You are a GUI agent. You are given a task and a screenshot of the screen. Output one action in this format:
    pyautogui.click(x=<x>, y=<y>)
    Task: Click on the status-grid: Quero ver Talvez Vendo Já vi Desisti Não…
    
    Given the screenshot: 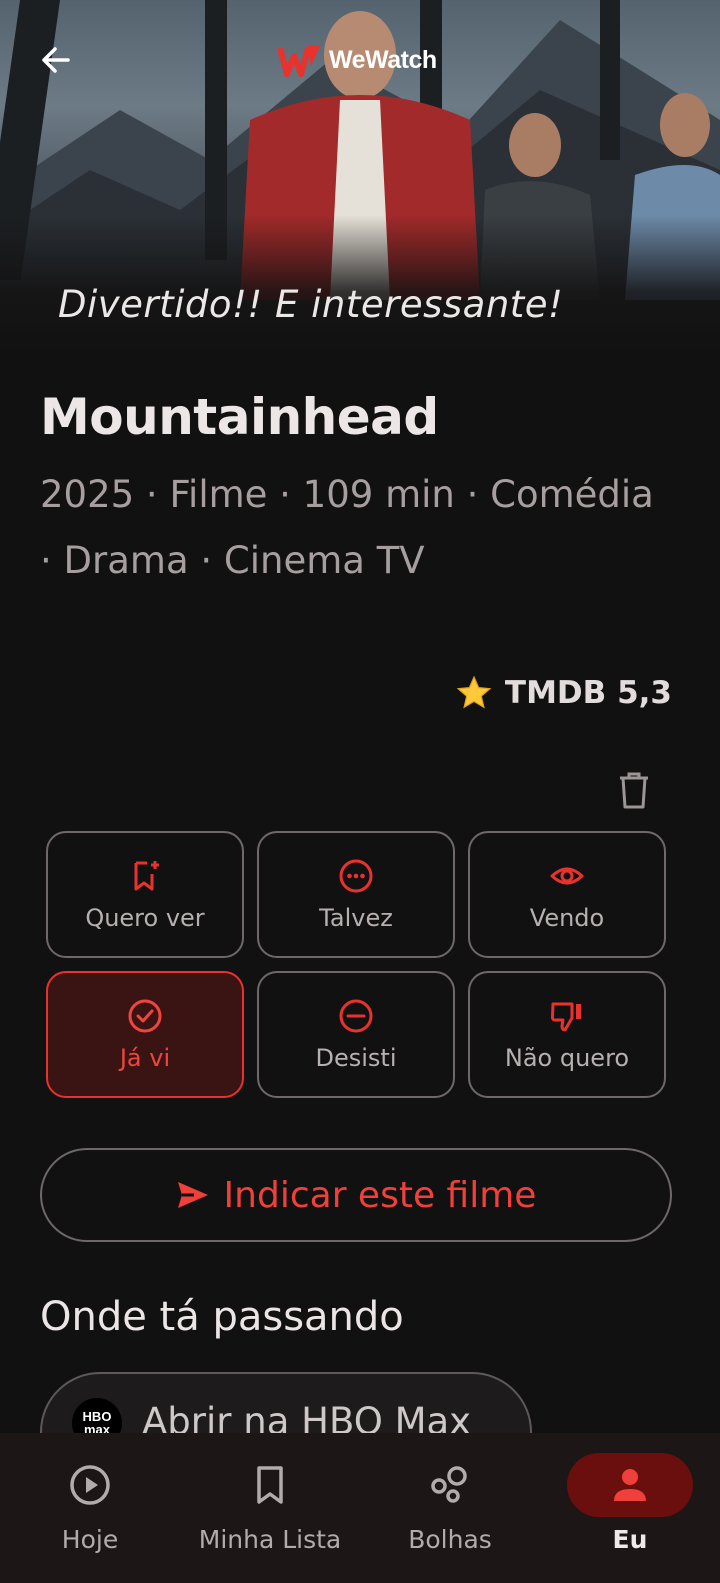 What is the action you would take?
    pyautogui.click(x=357, y=964)
    